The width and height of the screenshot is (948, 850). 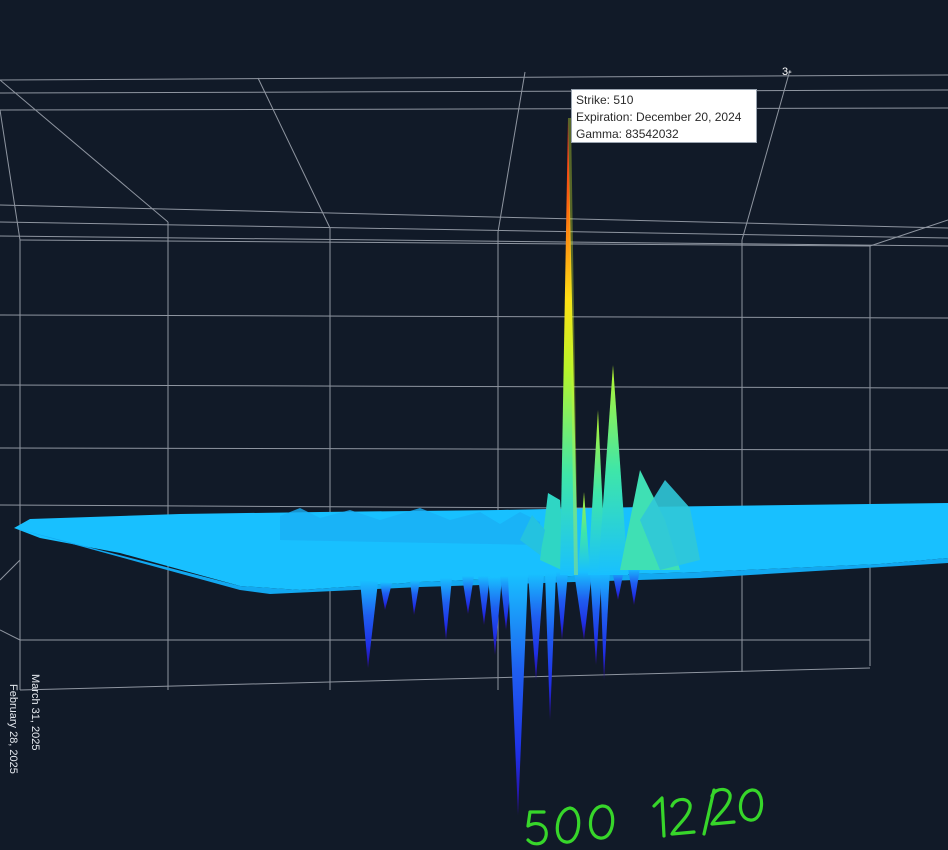 What do you see at coordinates (787, 72) in the screenshot?
I see `axis-corner-label: 3-` at bounding box center [787, 72].